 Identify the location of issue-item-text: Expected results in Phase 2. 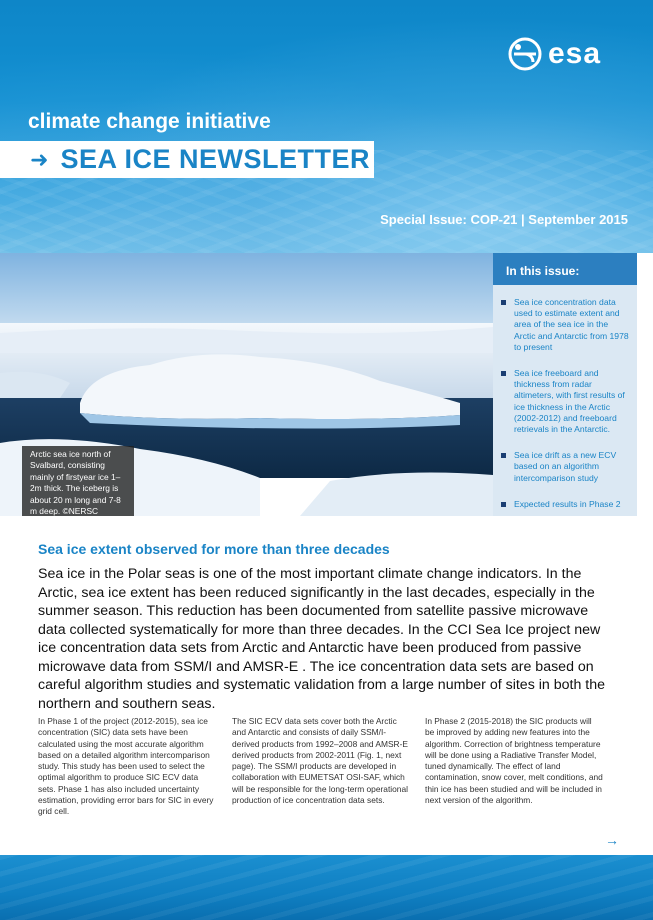
(567, 503).